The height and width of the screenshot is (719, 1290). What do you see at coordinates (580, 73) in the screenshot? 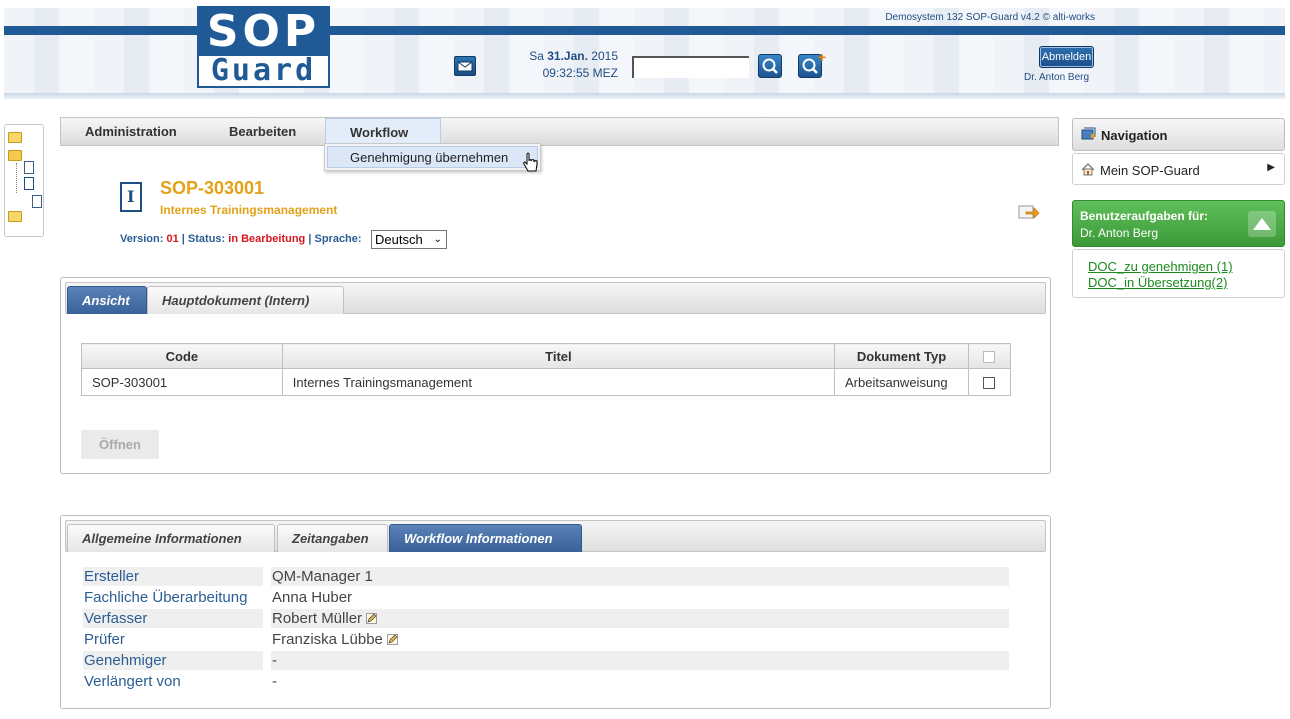
I see `time-display: 09:32:55 MEZ` at bounding box center [580, 73].